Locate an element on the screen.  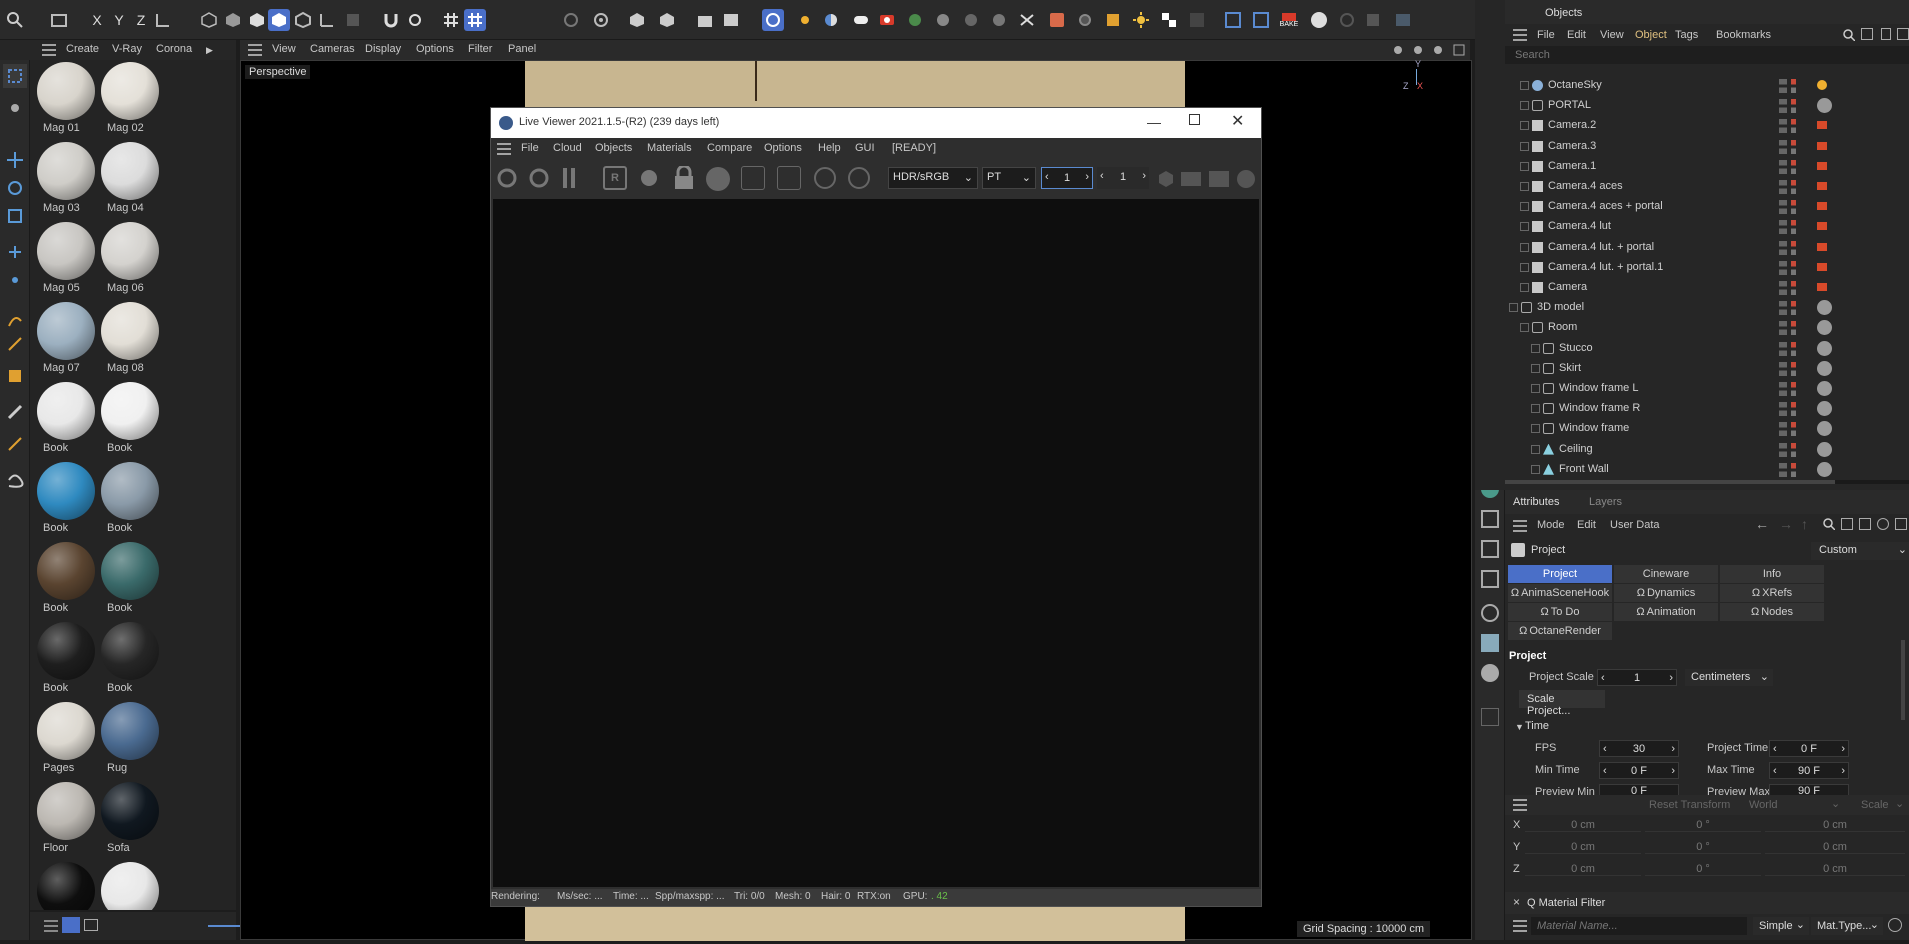
object-row: Window frame L is located at coordinates (1708, 389).